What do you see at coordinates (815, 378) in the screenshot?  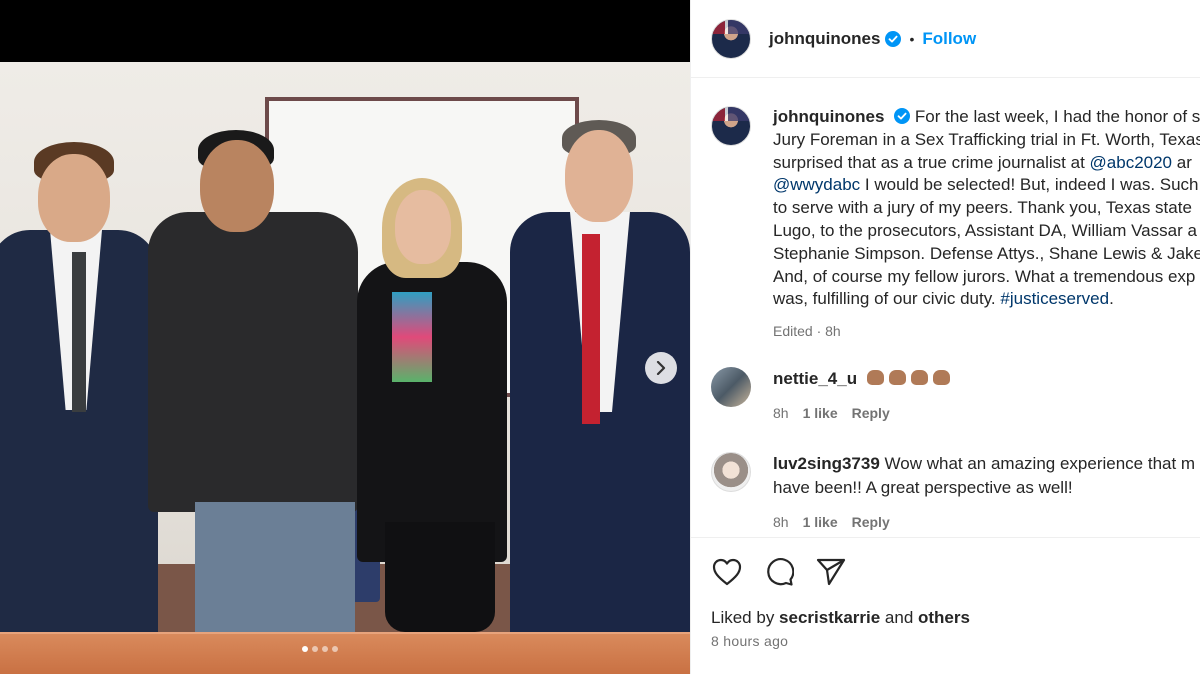 I see `commenter-username: nettie_4_u` at bounding box center [815, 378].